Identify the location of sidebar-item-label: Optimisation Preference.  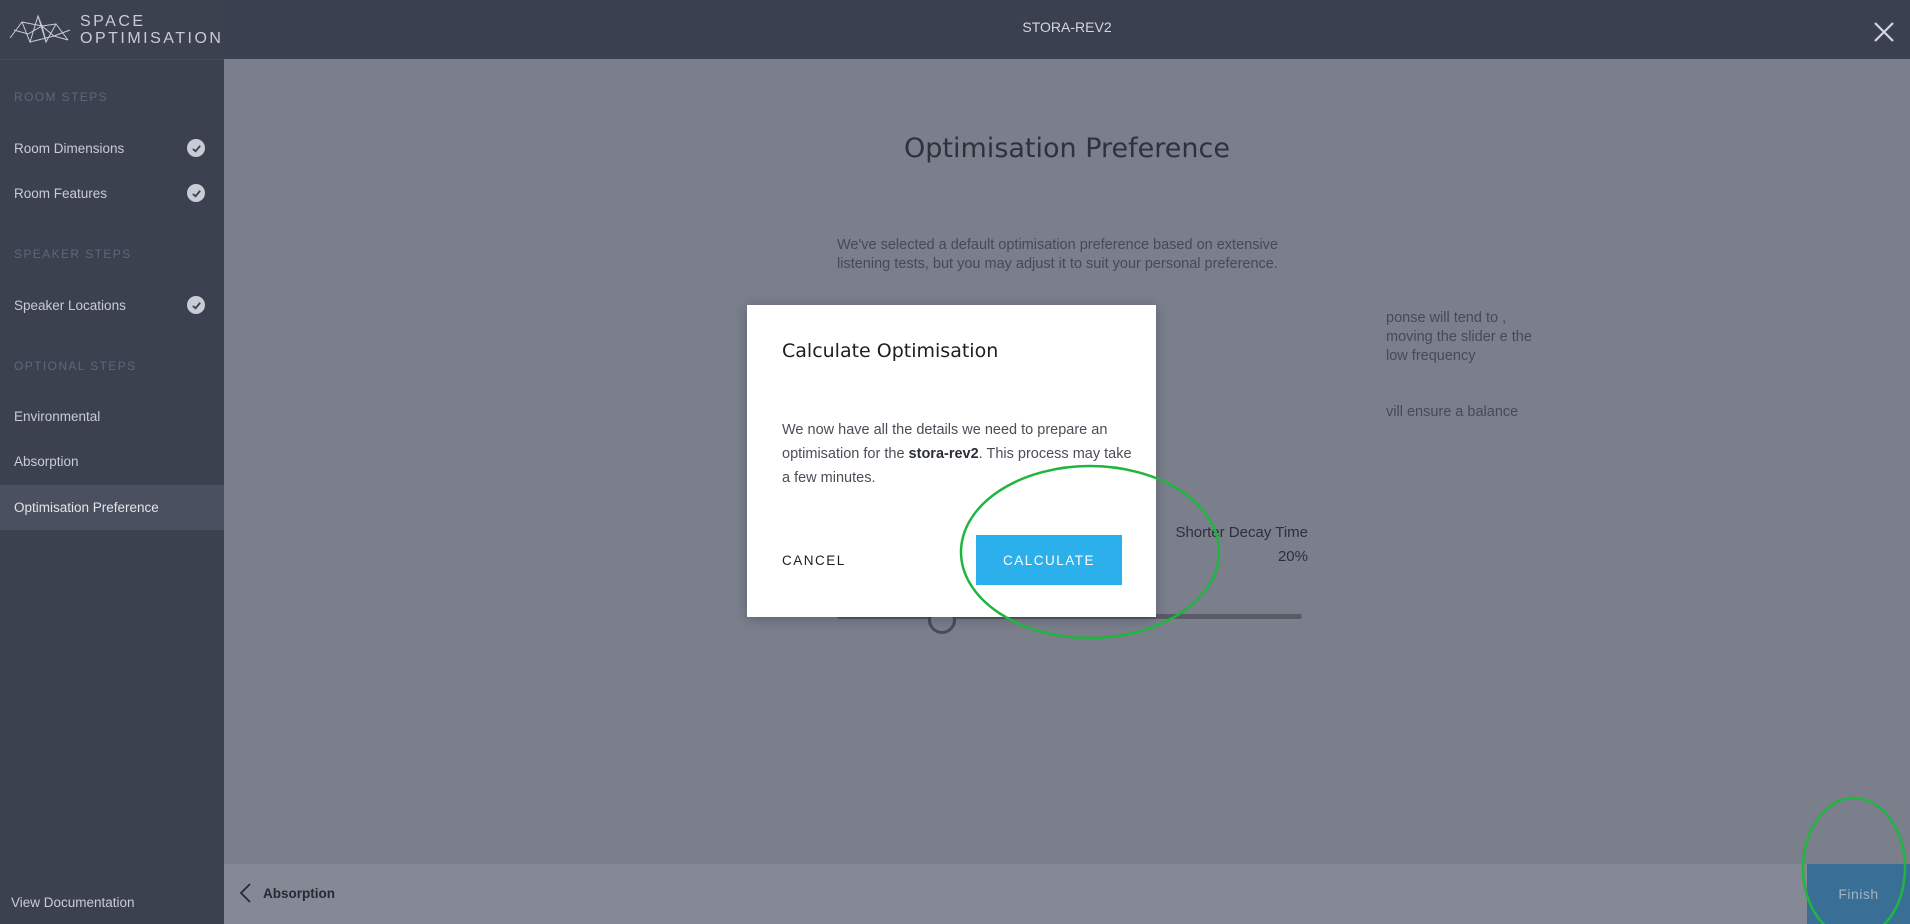
(86, 507).